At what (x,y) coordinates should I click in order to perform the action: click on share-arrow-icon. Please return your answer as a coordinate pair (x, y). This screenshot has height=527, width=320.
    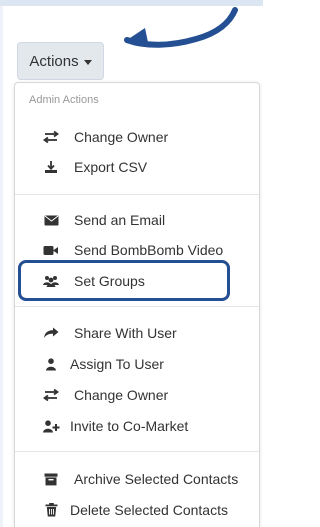
    Looking at the image, I should click on (51, 333).